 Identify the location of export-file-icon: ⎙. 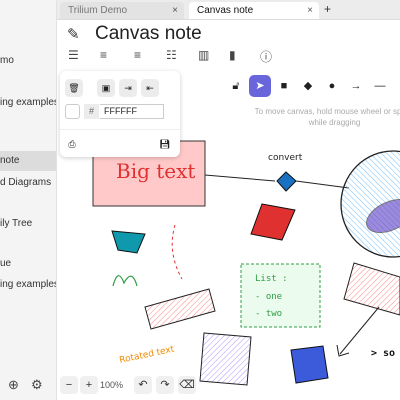
(72, 144).